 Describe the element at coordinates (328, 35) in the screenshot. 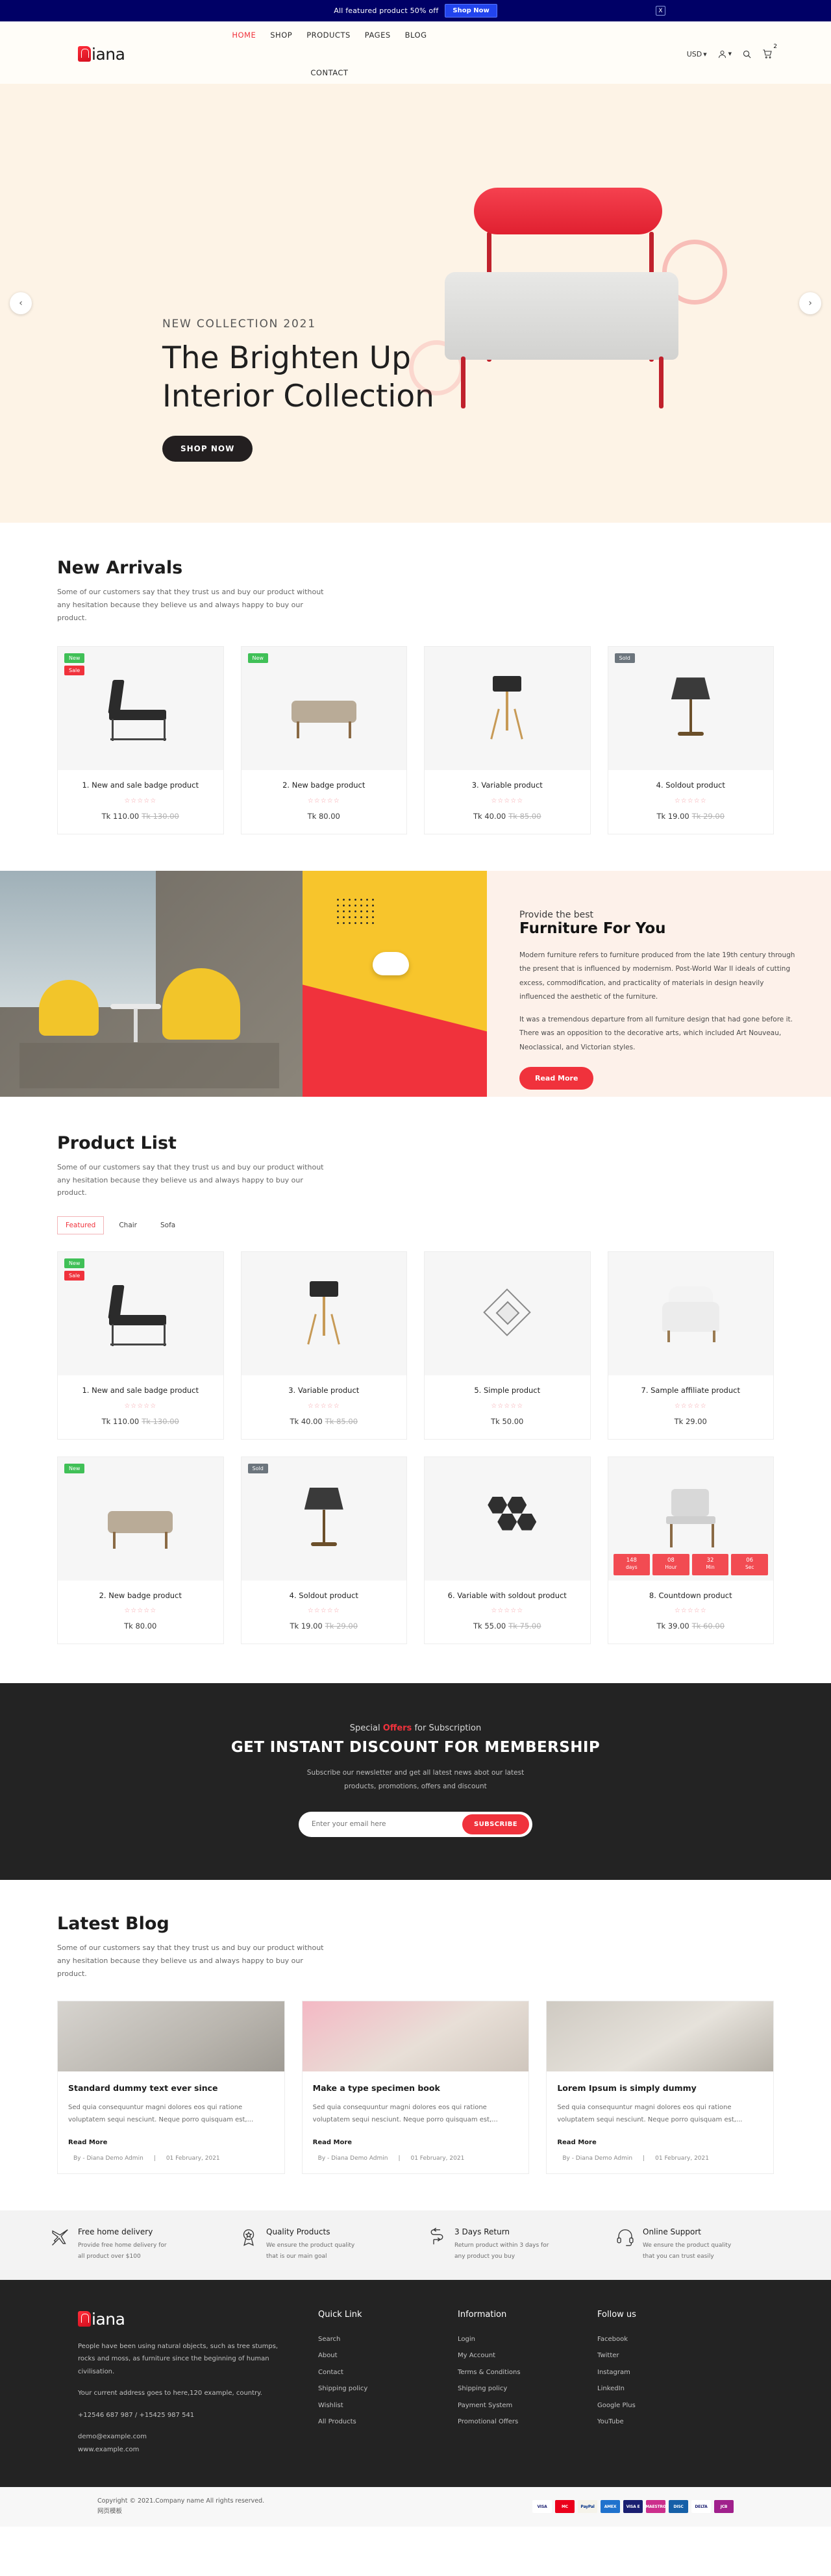

I see `nav-item-products: PRODUCTS` at that location.